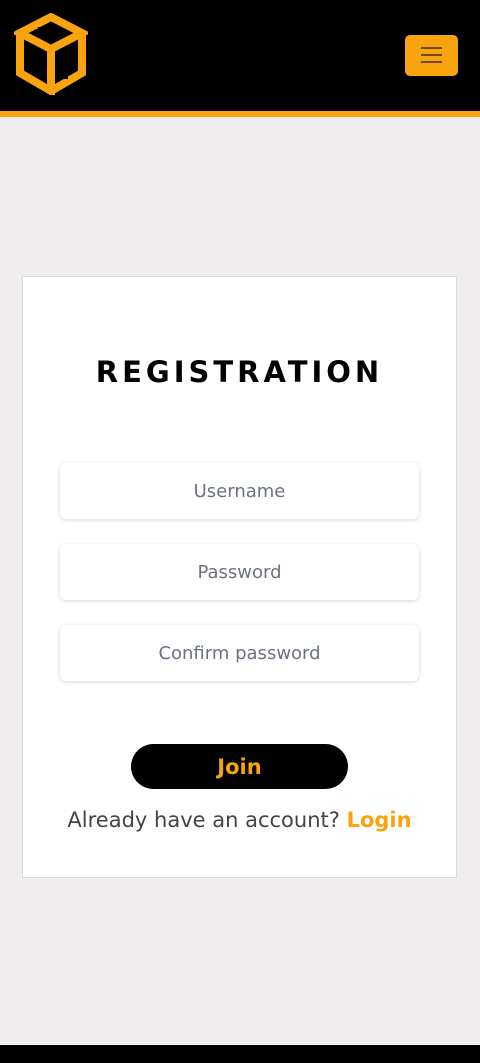 The image size is (480, 1063). I want to click on confirm-password-input, so click(239, 653).